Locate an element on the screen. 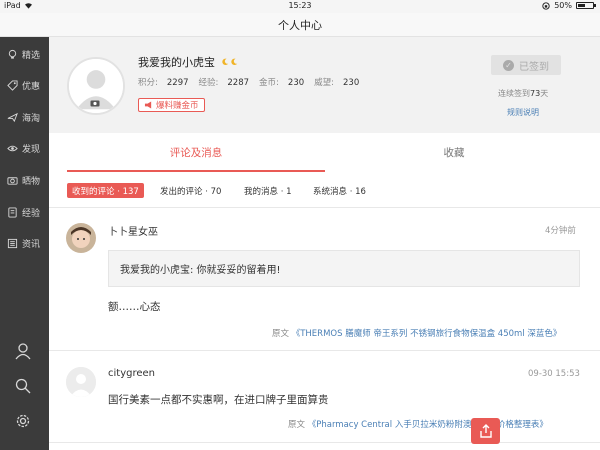 This screenshot has width=600, height=450. quoted-comment: 我爱我的小虎宝: 你就妥妥的留着用! is located at coordinates (344, 268).